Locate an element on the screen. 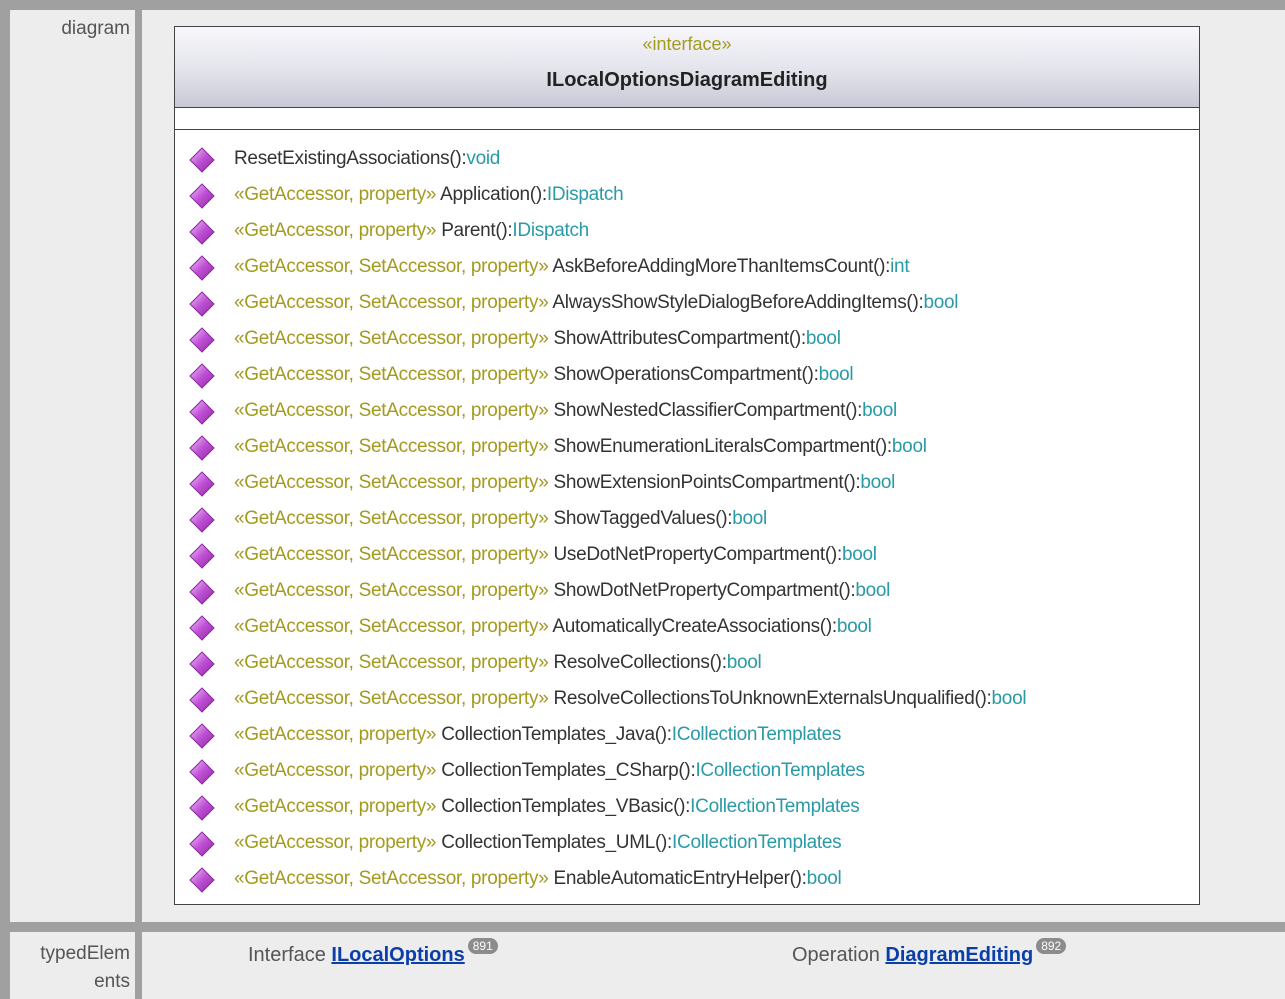 This screenshot has height=999, width=1285. operation-name: ShowOperationsCompartment is located at coordinates (677, 374).